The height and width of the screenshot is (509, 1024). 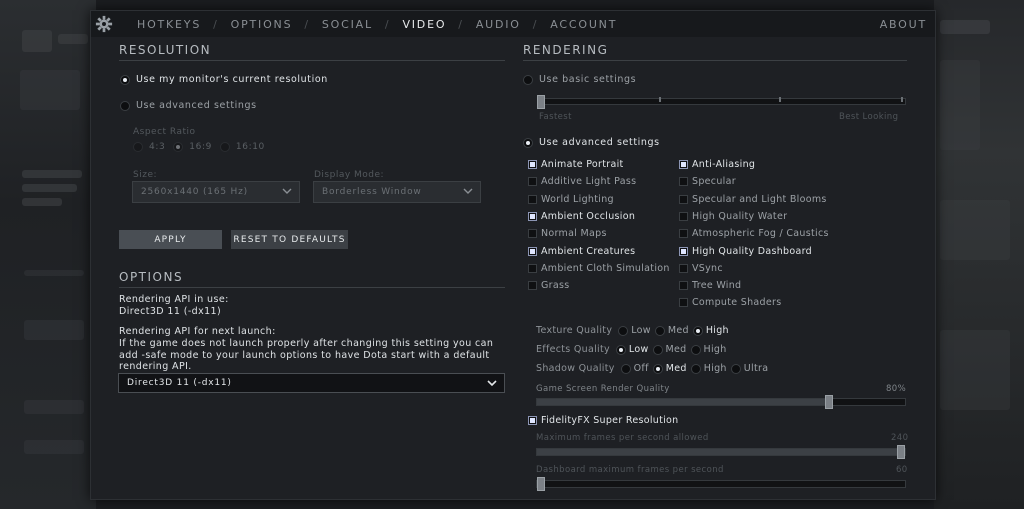 I want to click on checkbox-animate-portrait: Animate Portrait, so click(x=576, y=164).